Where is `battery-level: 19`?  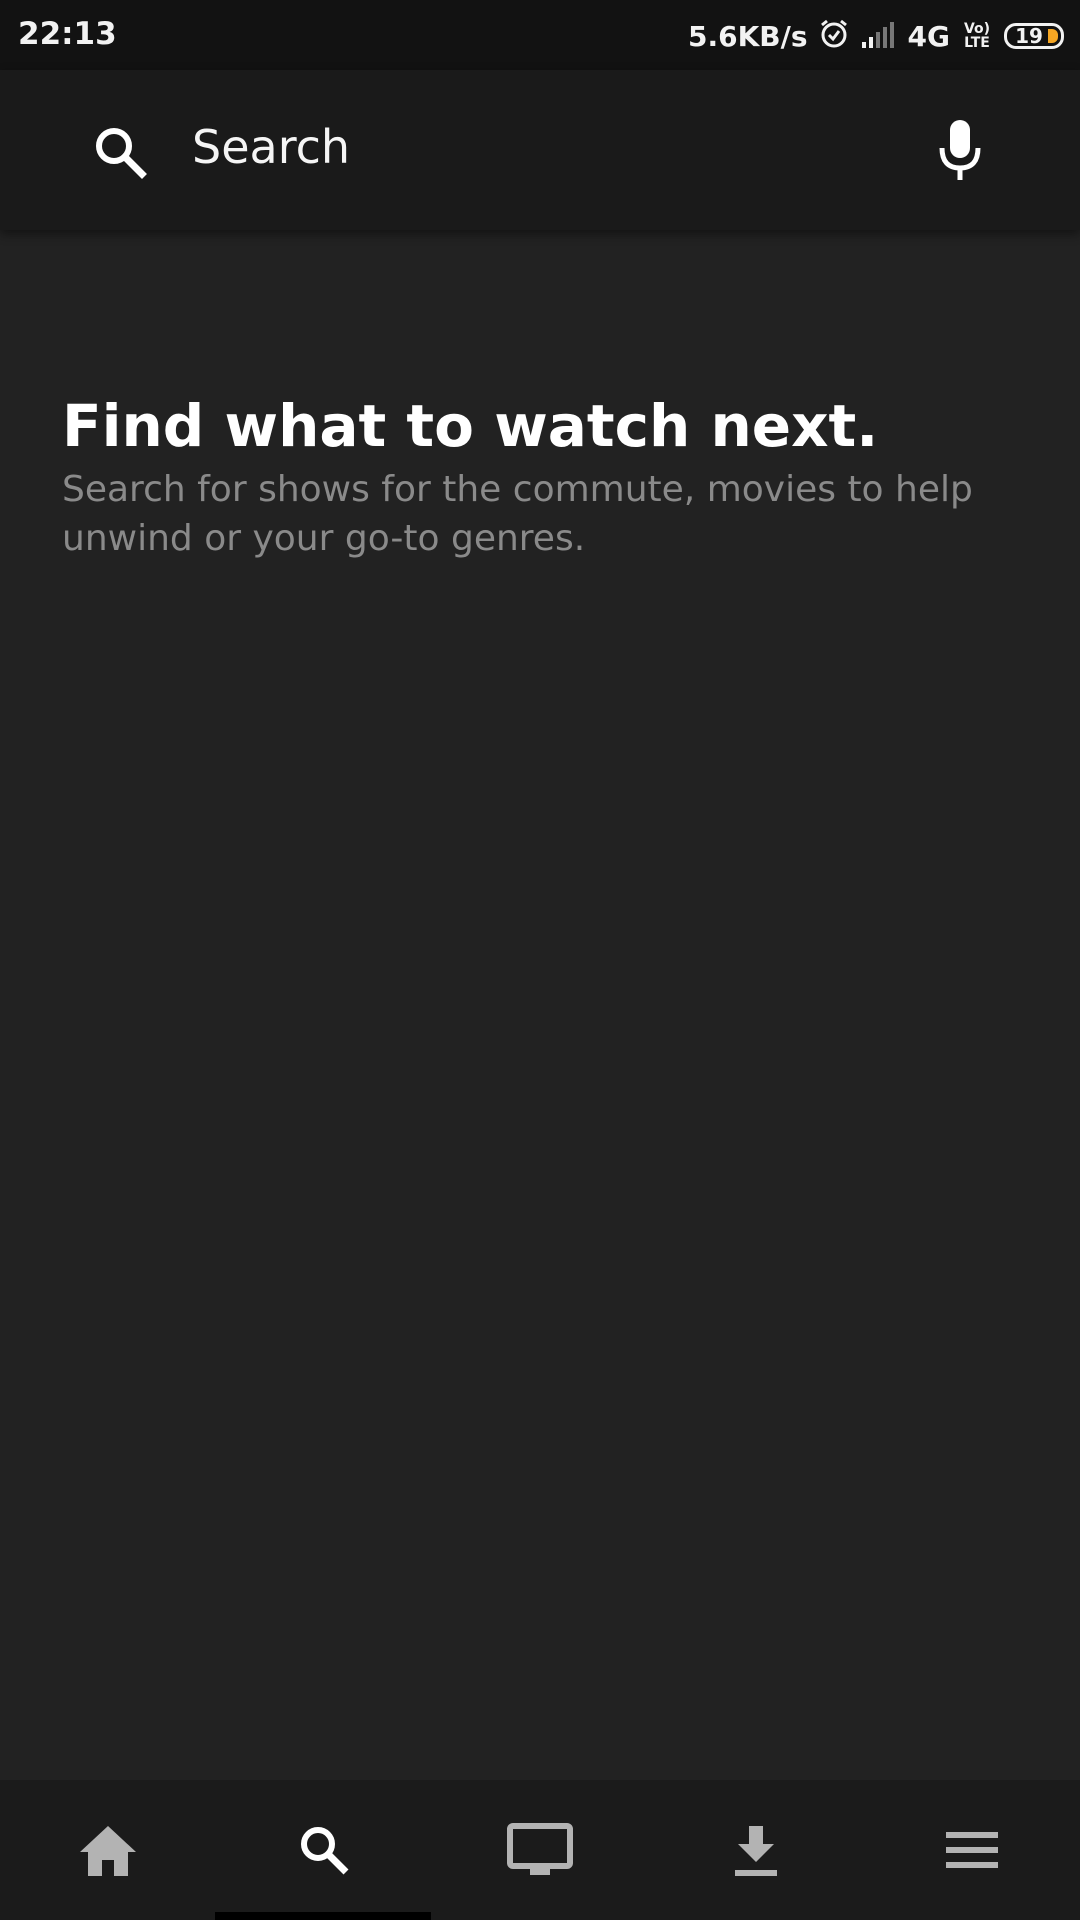 battery-level: 19 is located at coordinates (1029, 36).